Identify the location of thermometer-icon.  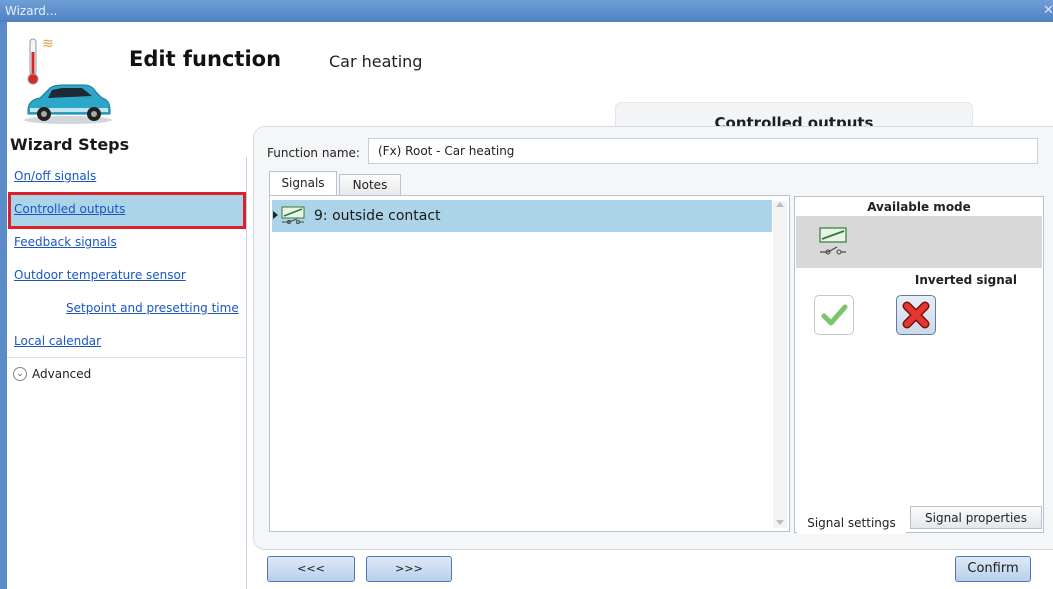
(33, 61).